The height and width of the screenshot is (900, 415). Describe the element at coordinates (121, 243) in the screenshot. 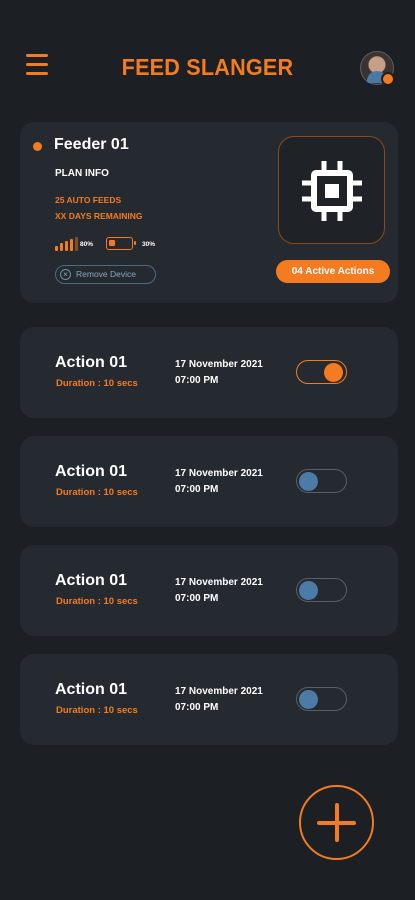

I see `battery-icon` at that location.